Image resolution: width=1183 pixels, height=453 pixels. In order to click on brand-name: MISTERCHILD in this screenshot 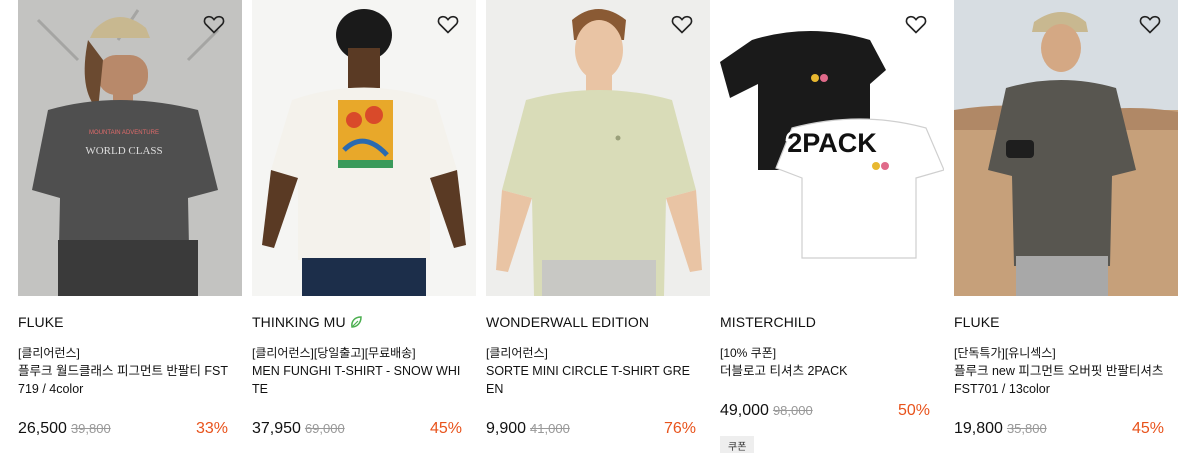, I will do `click(768, 322)`.